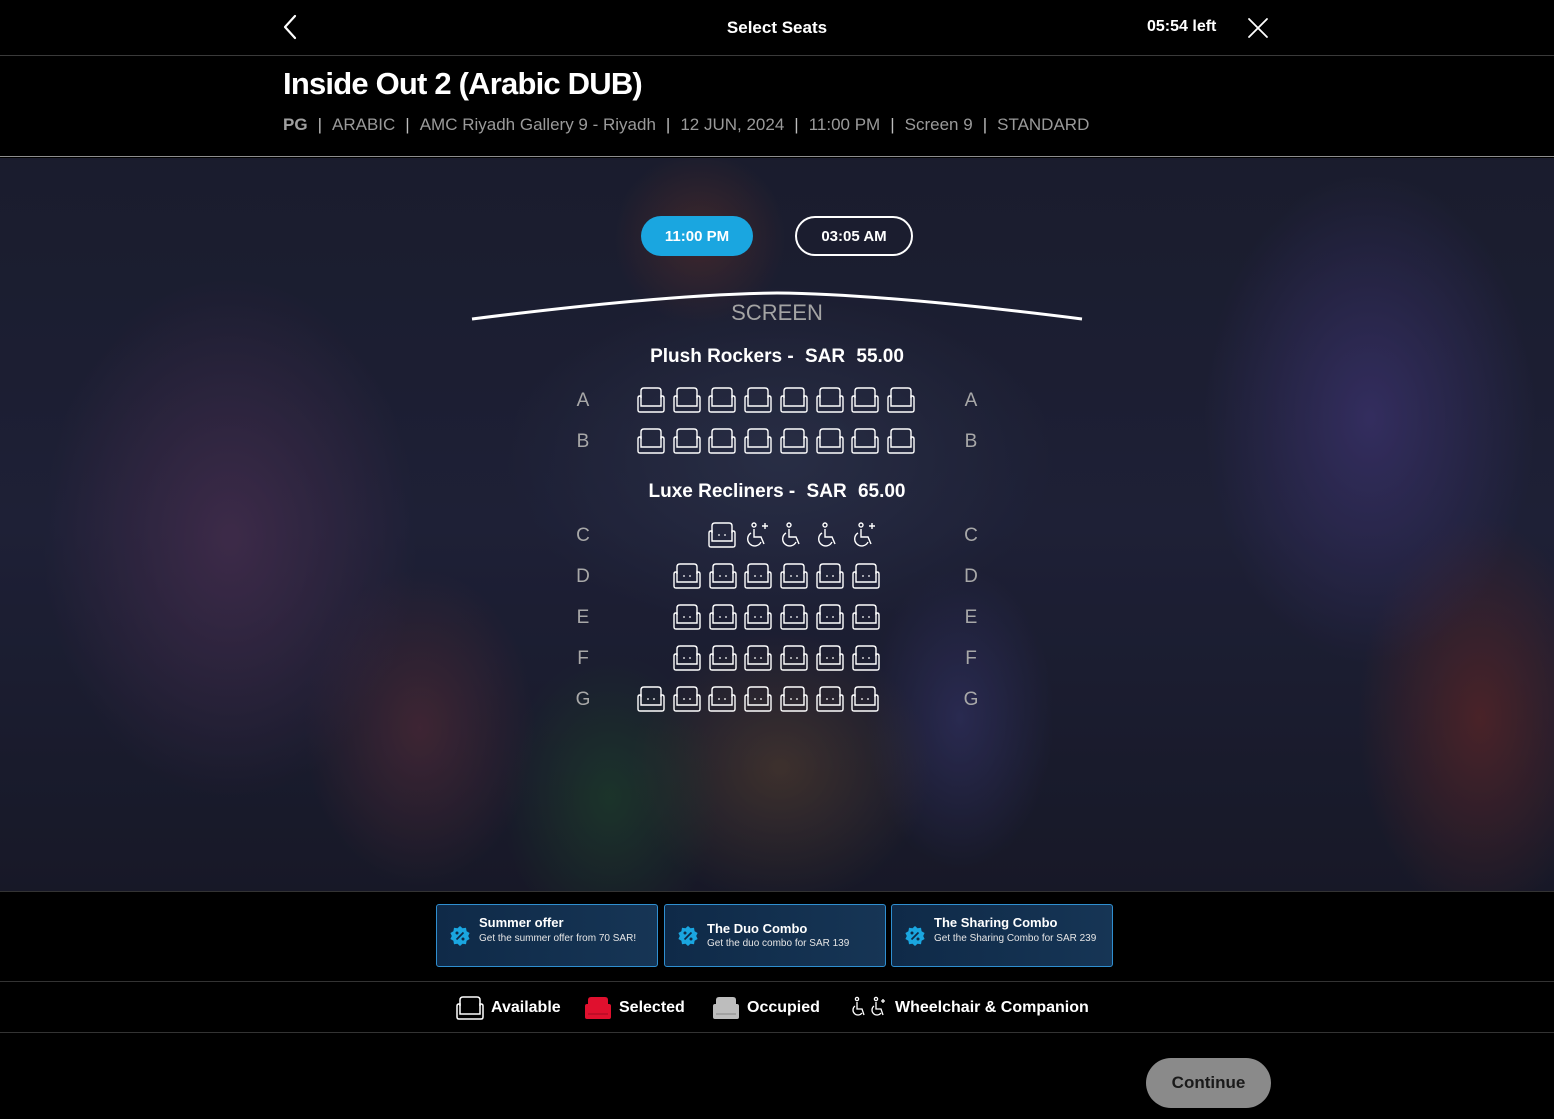  Describe the element at coordinates (652, 1007) in the screenshot. I see `legend-label: Selected` at that location.